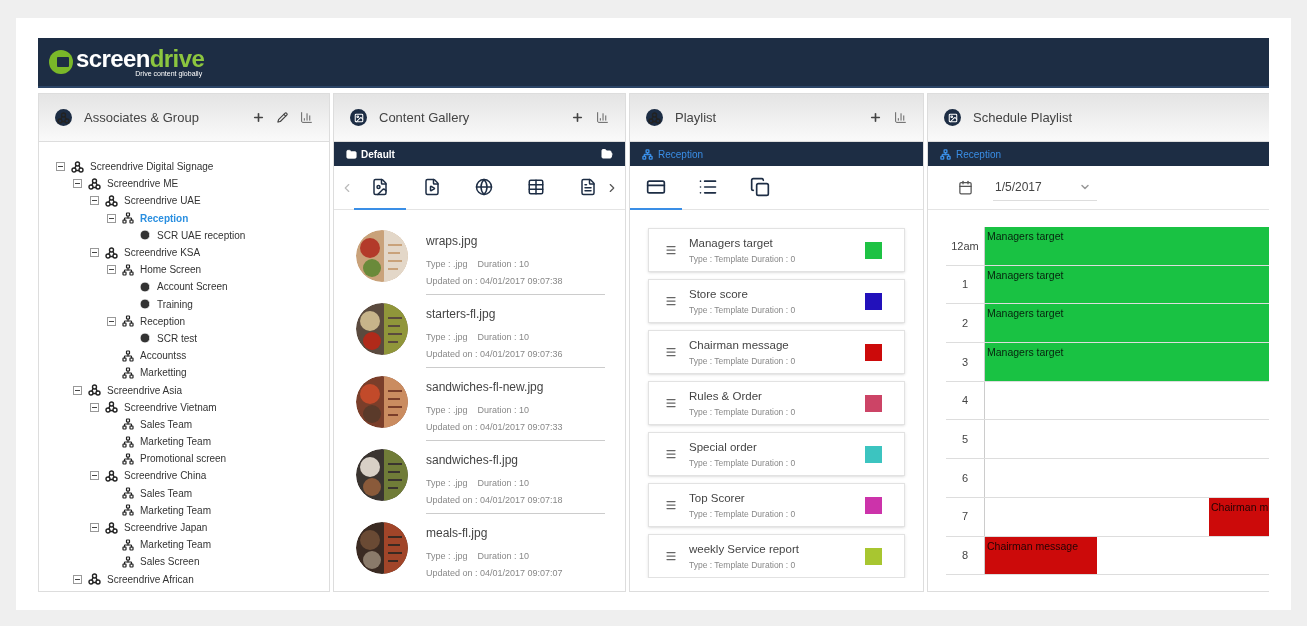 Image resolution: width=1307 pixels, height=626 pixels. Describe the element at coordinates (739, 345) in the screenshot. I see `playlist-item-title: Chairman message` at that location.